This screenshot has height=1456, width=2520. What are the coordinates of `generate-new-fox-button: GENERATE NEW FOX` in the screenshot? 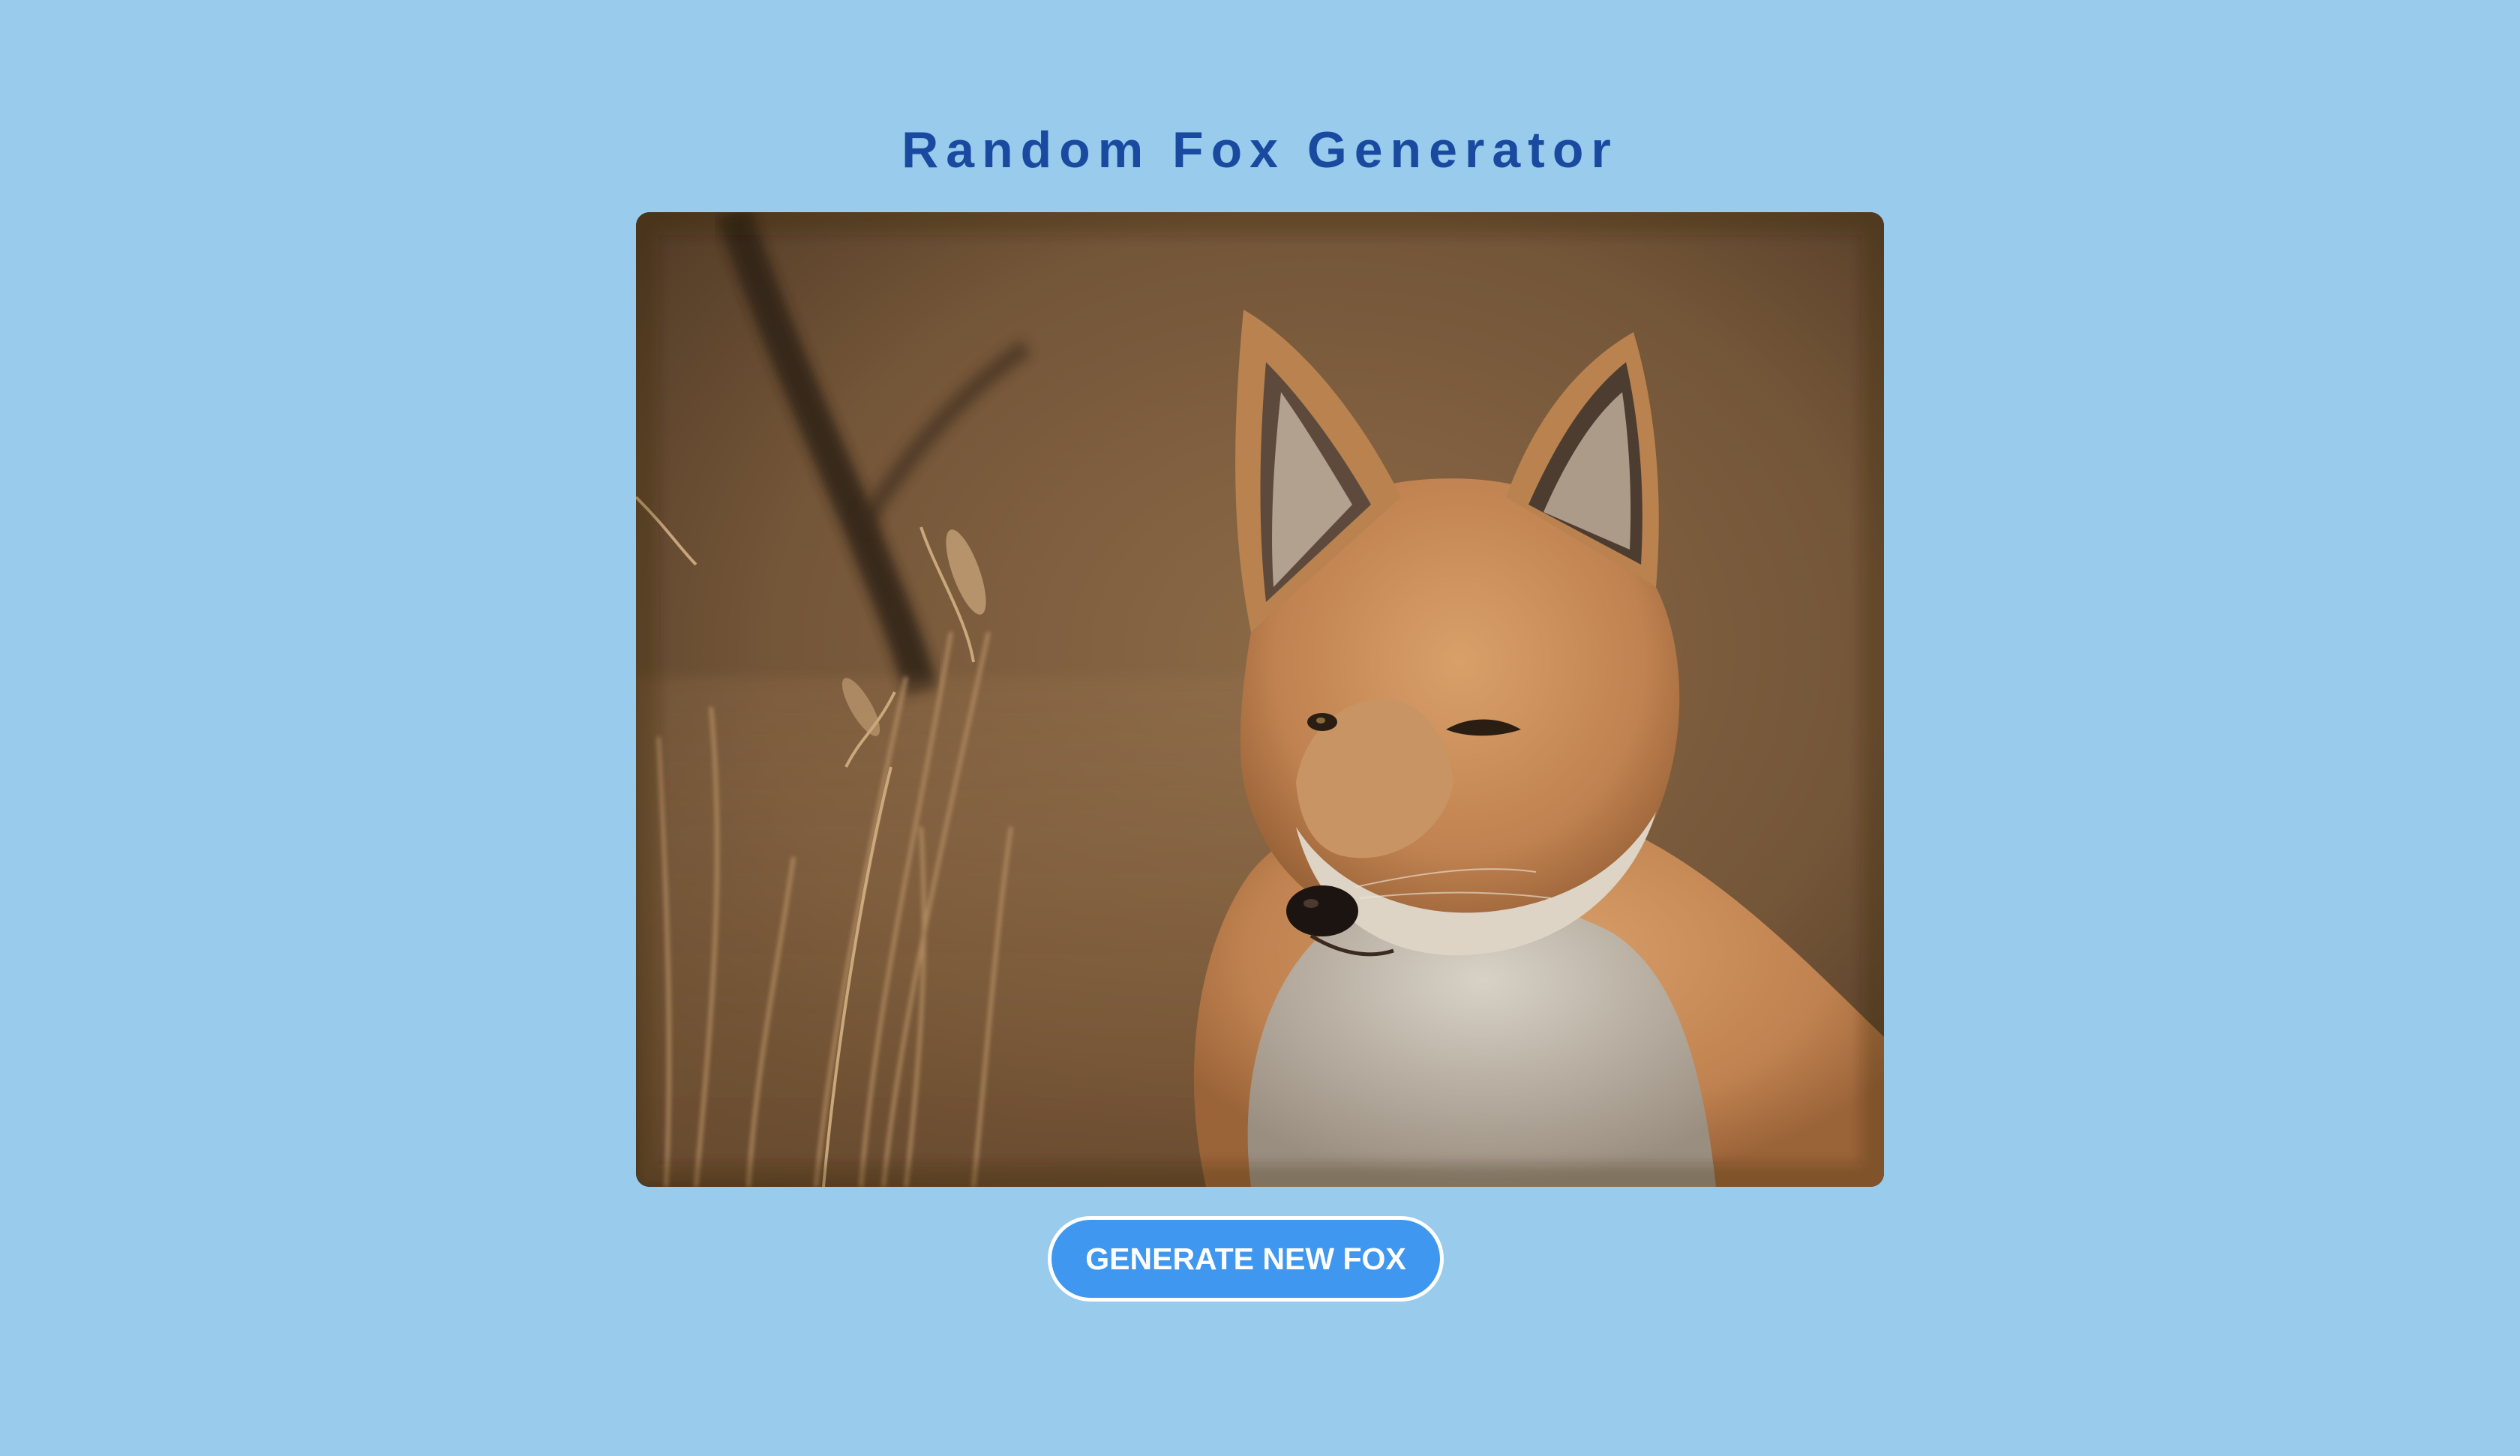 It's located at (1246, 1259).